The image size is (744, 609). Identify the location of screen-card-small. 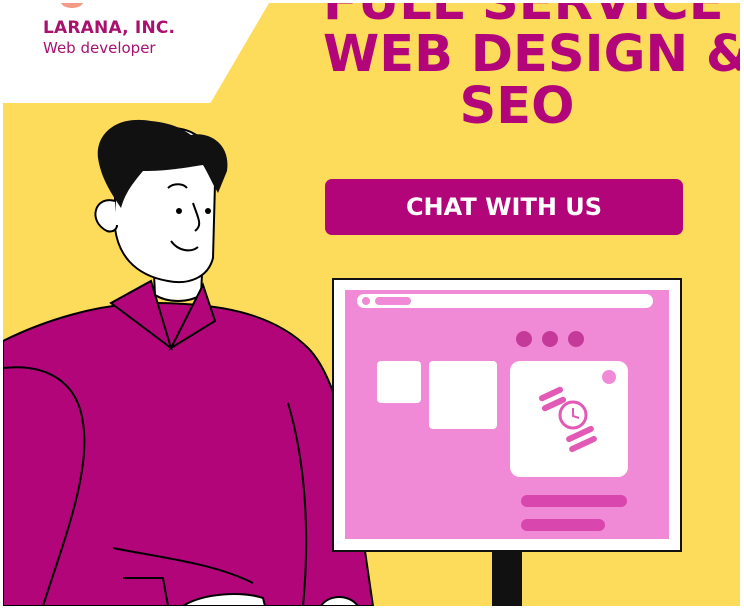
(399, 382).